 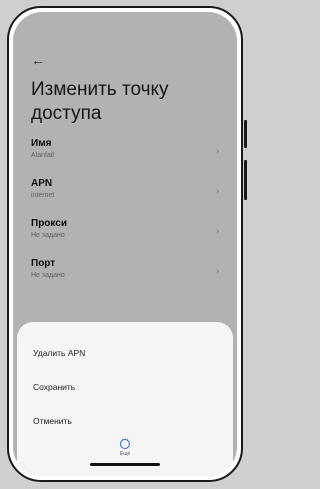 I want to click on home-indicator, so click(x=125, y=464).